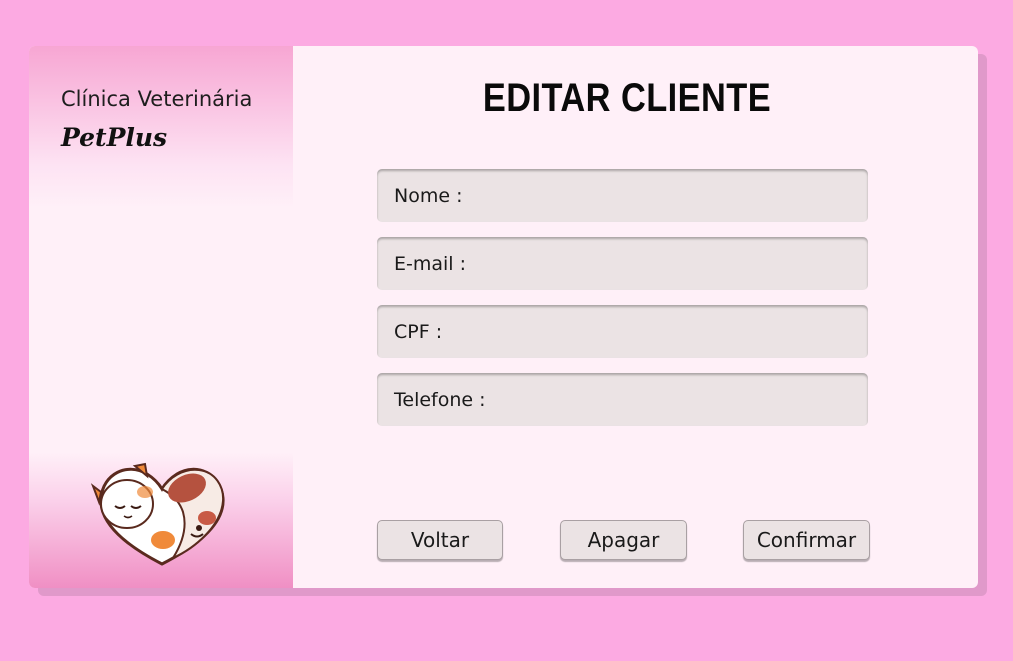  I want to click on back-button: Voltar, so click(440, 540).